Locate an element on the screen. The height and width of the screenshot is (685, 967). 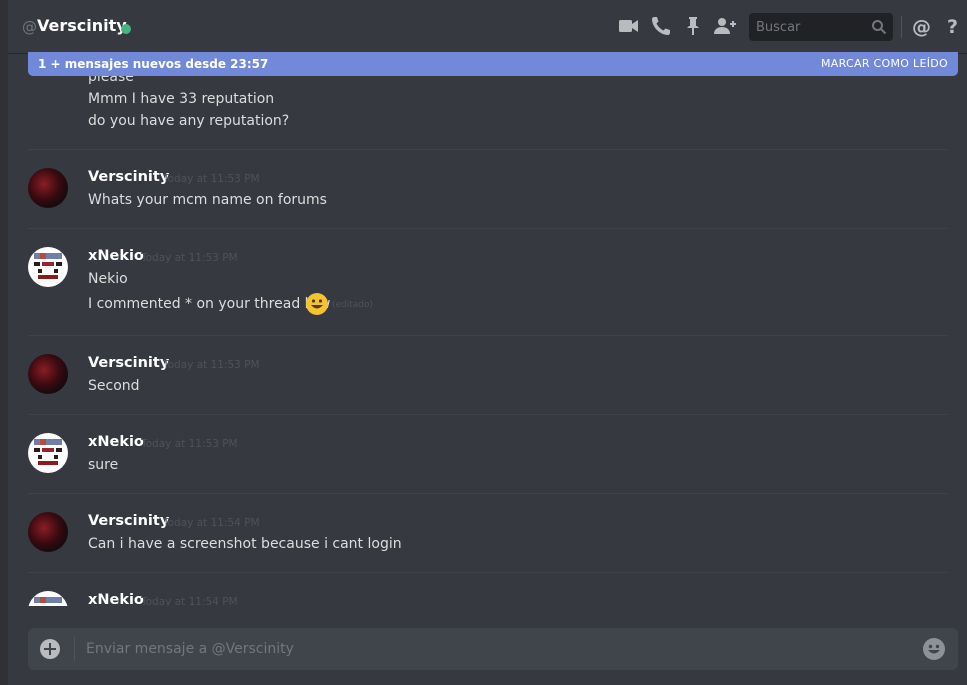
message-text: Second is located at coordinates (114, 386).